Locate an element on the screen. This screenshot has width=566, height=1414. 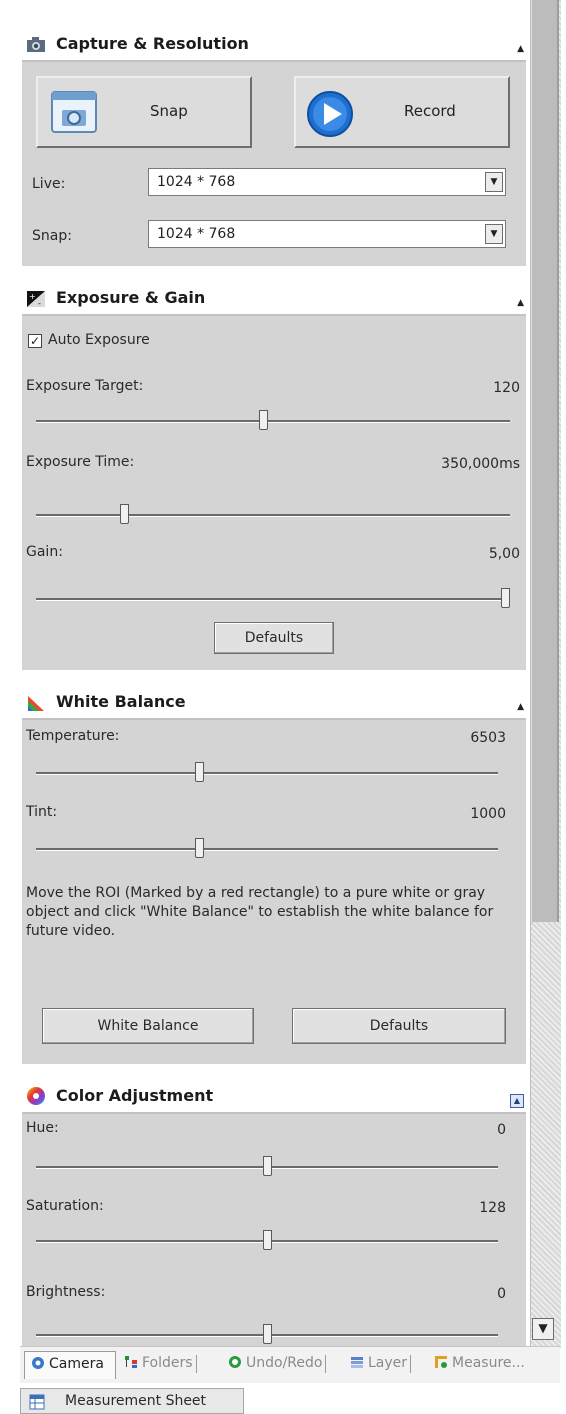
measurement-sheet-tab: Measurement Sheet is located at coordinates (132, 1401).